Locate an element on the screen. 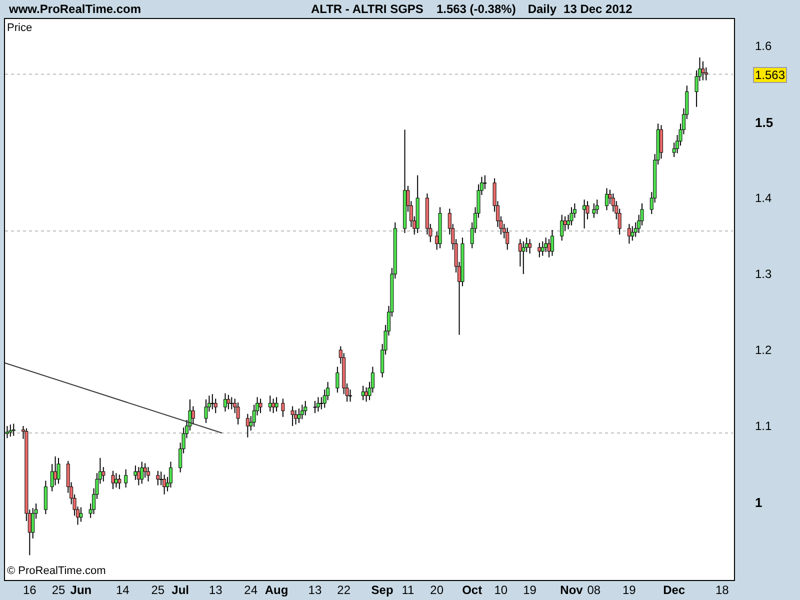 The image size is (800, 600). x-axis-label: Nov is located at coordinates (571, 590).